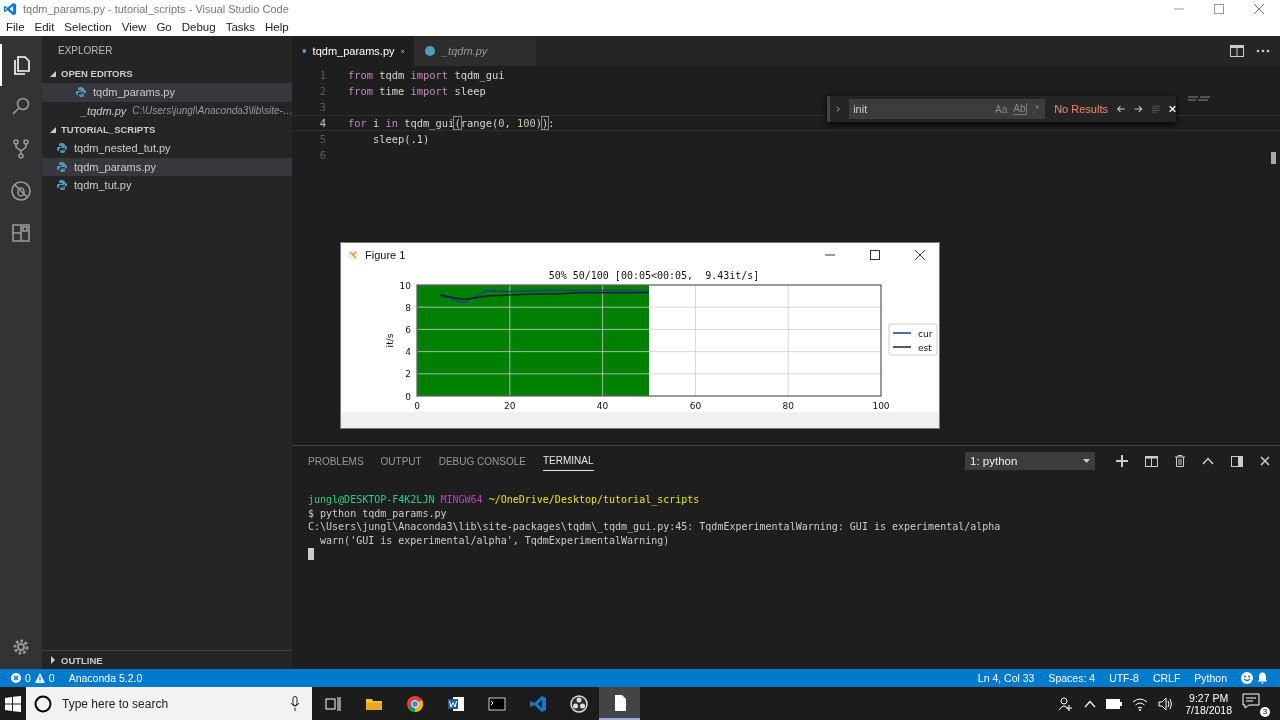 This screenshot has width=1280, height=720. I want to click on menu-item: Edit, so click(44, 27).